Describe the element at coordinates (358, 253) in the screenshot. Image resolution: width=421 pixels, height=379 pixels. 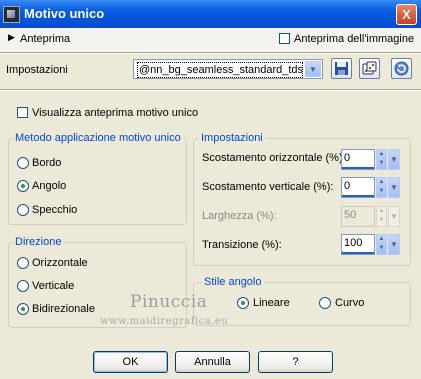
I see `transition-slider-bar` at that location.